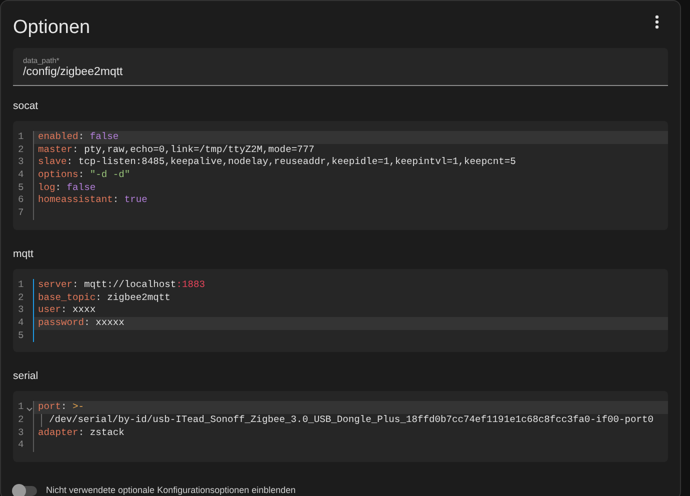 This screenshot has height=496, width=690. I want to click on toggle-switch, so click(25, 491).